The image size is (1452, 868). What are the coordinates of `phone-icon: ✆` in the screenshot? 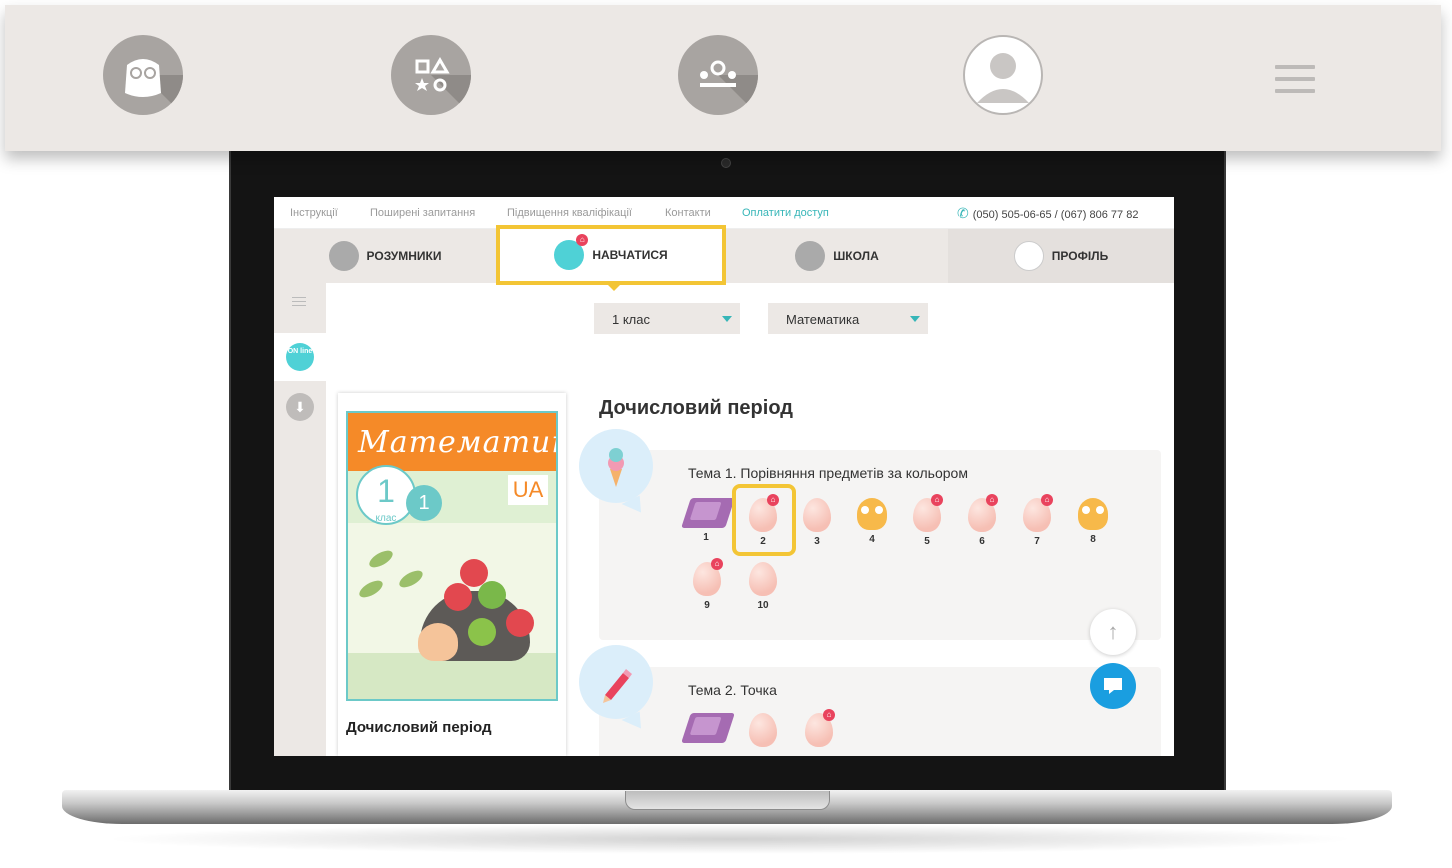 It's located at (963, 213).